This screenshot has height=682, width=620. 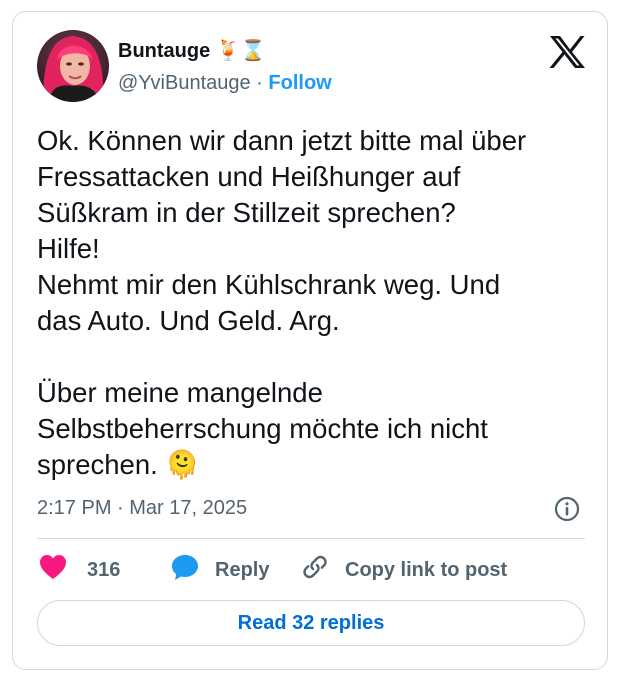 What do you see at coordinates (311, 623) in the screenshot?
I see `read-replies-button: Read 32 replies` at bounding box center [311, 623].